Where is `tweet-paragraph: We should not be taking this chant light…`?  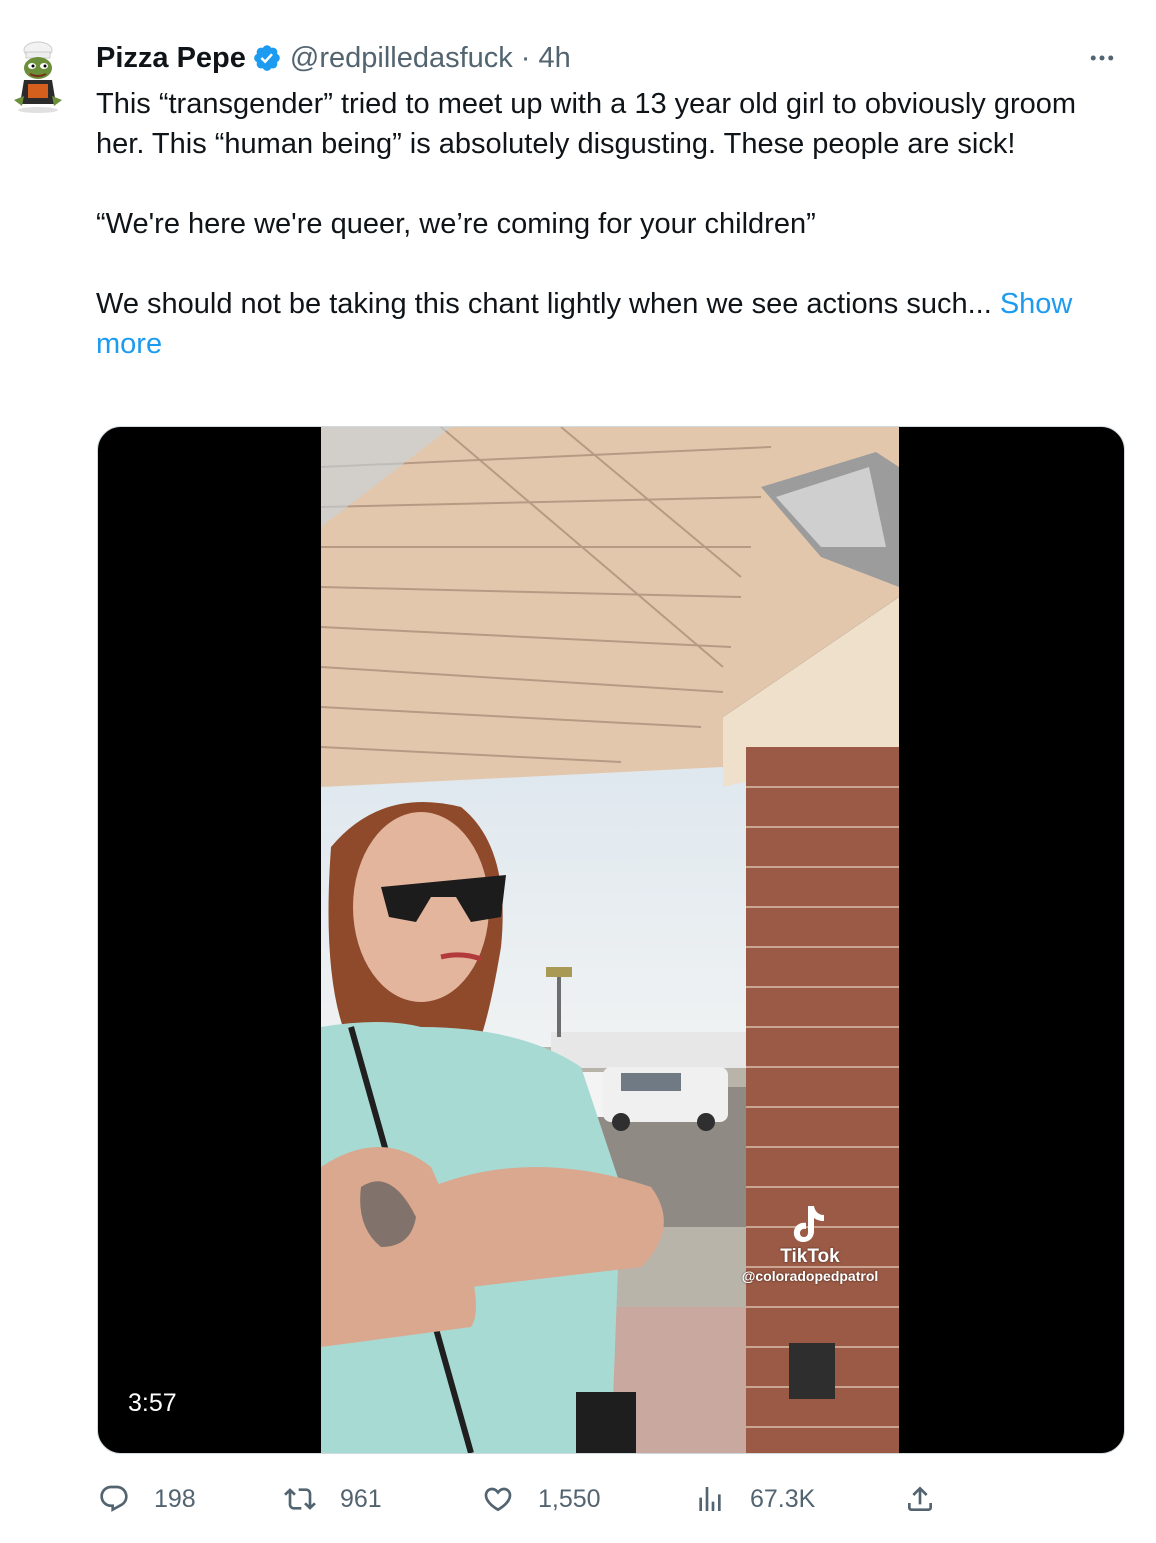 tweet-paragraph: We should not be taking this chant light… is located at coordinates (544, 304).